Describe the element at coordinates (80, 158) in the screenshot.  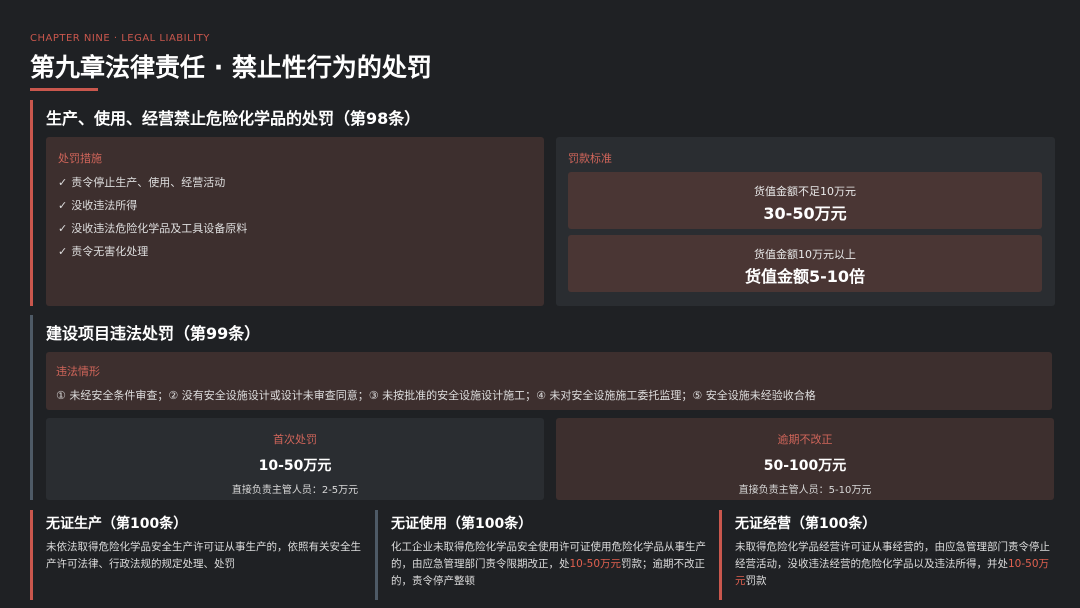
I see `measures-label: 处罚措施` at that location.